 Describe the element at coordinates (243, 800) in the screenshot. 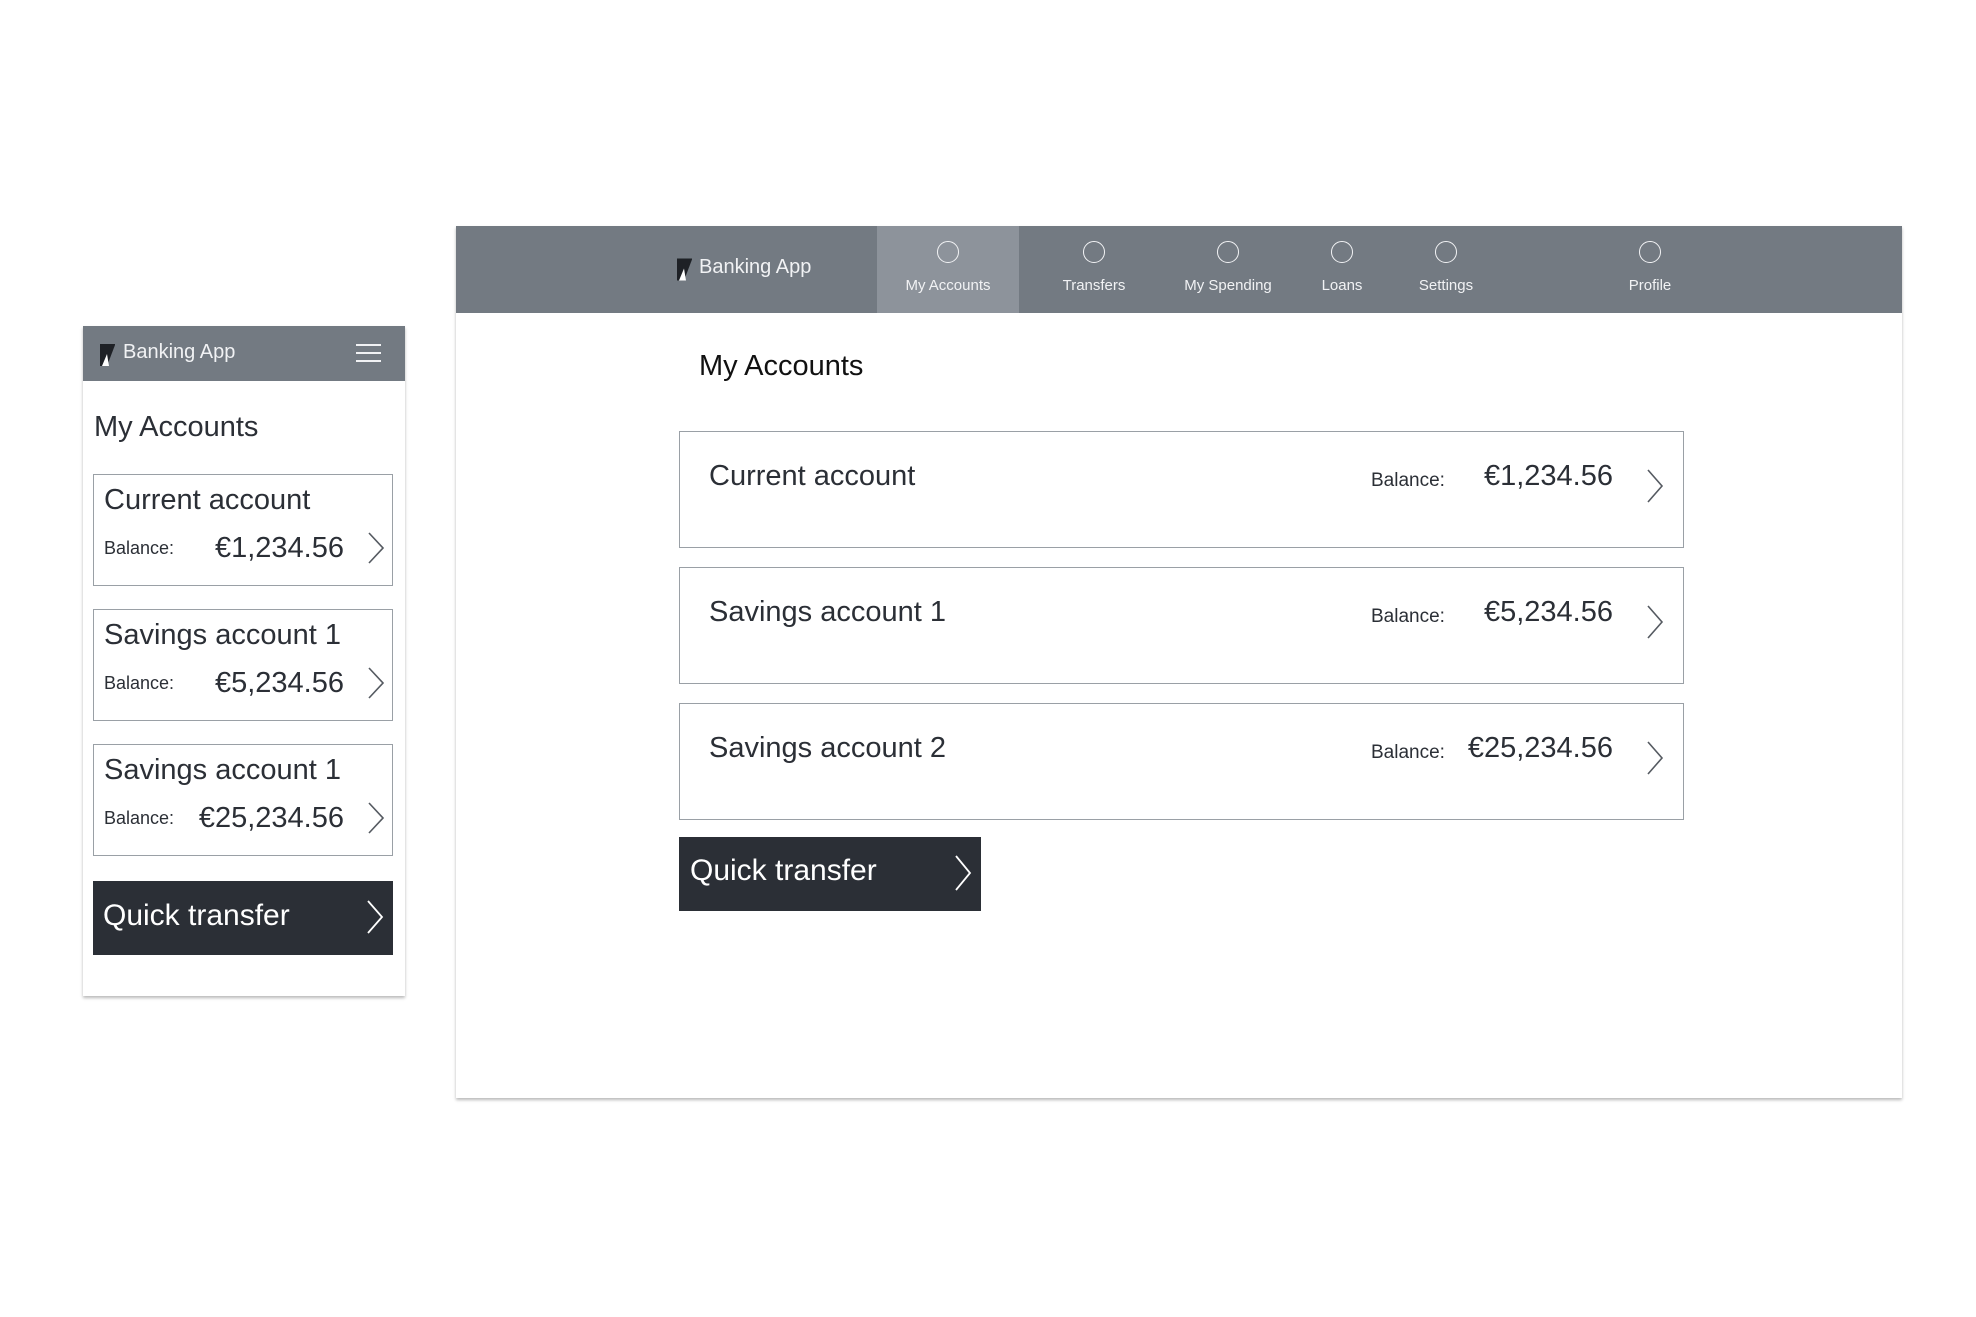

I see `account-card-savings-2: Savings account 1 Balance: €25,234.56` at that location.